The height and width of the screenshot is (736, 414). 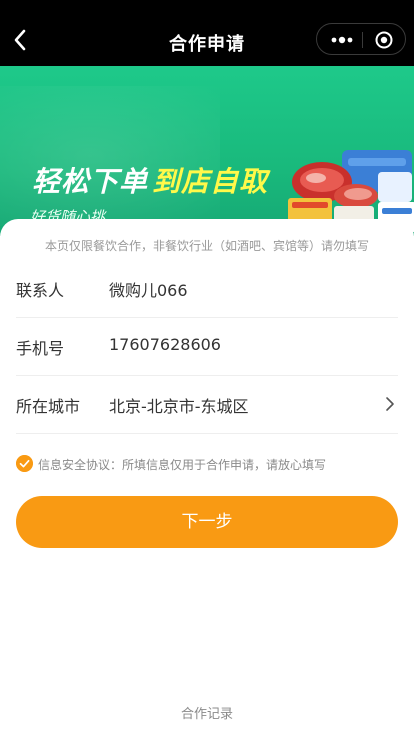 I want to click on phone-row: 手机号 17607628606, so click(x=207, y=346).